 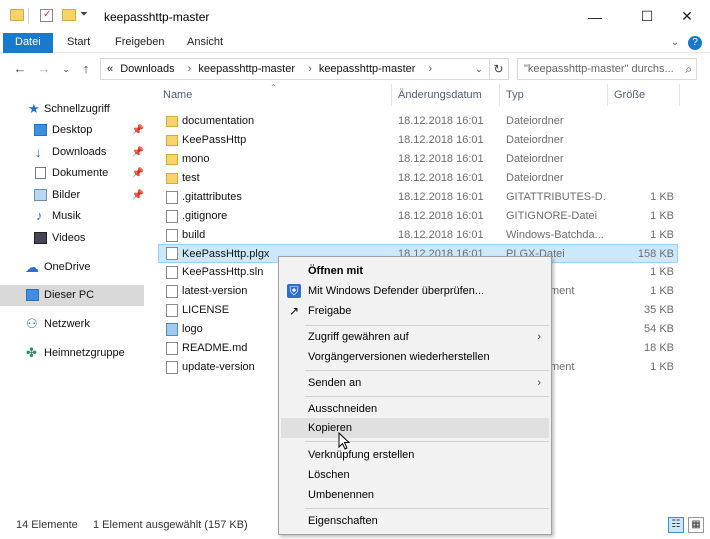 What do you see at coordinates (75, 173) in the screenshot?
I see `nav-item-dokumente: Dokumente 📌` at bounding box center [75, 173].